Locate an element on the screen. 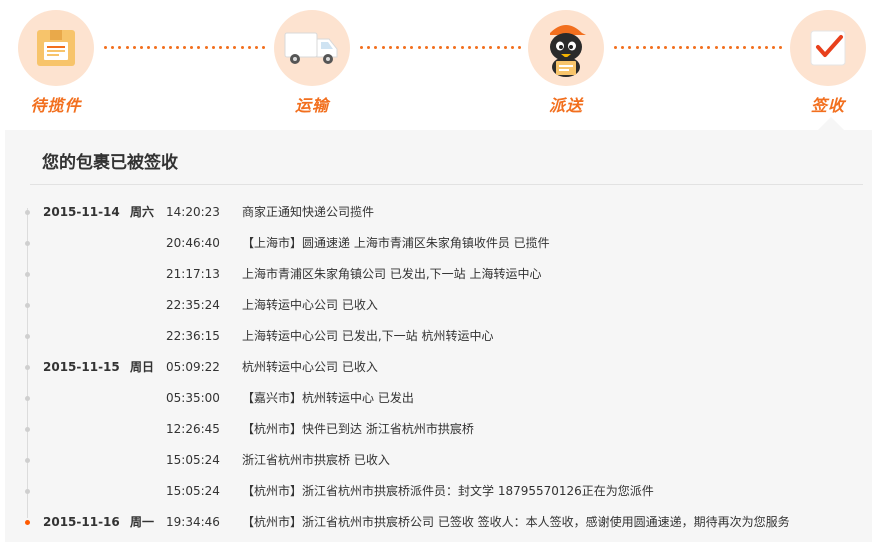 The width and height of the screenshot is (872, 542). row-description: 上海转运中心公司 已发出,下一站 杭州转运中心 is located at coordinates (368, 336).